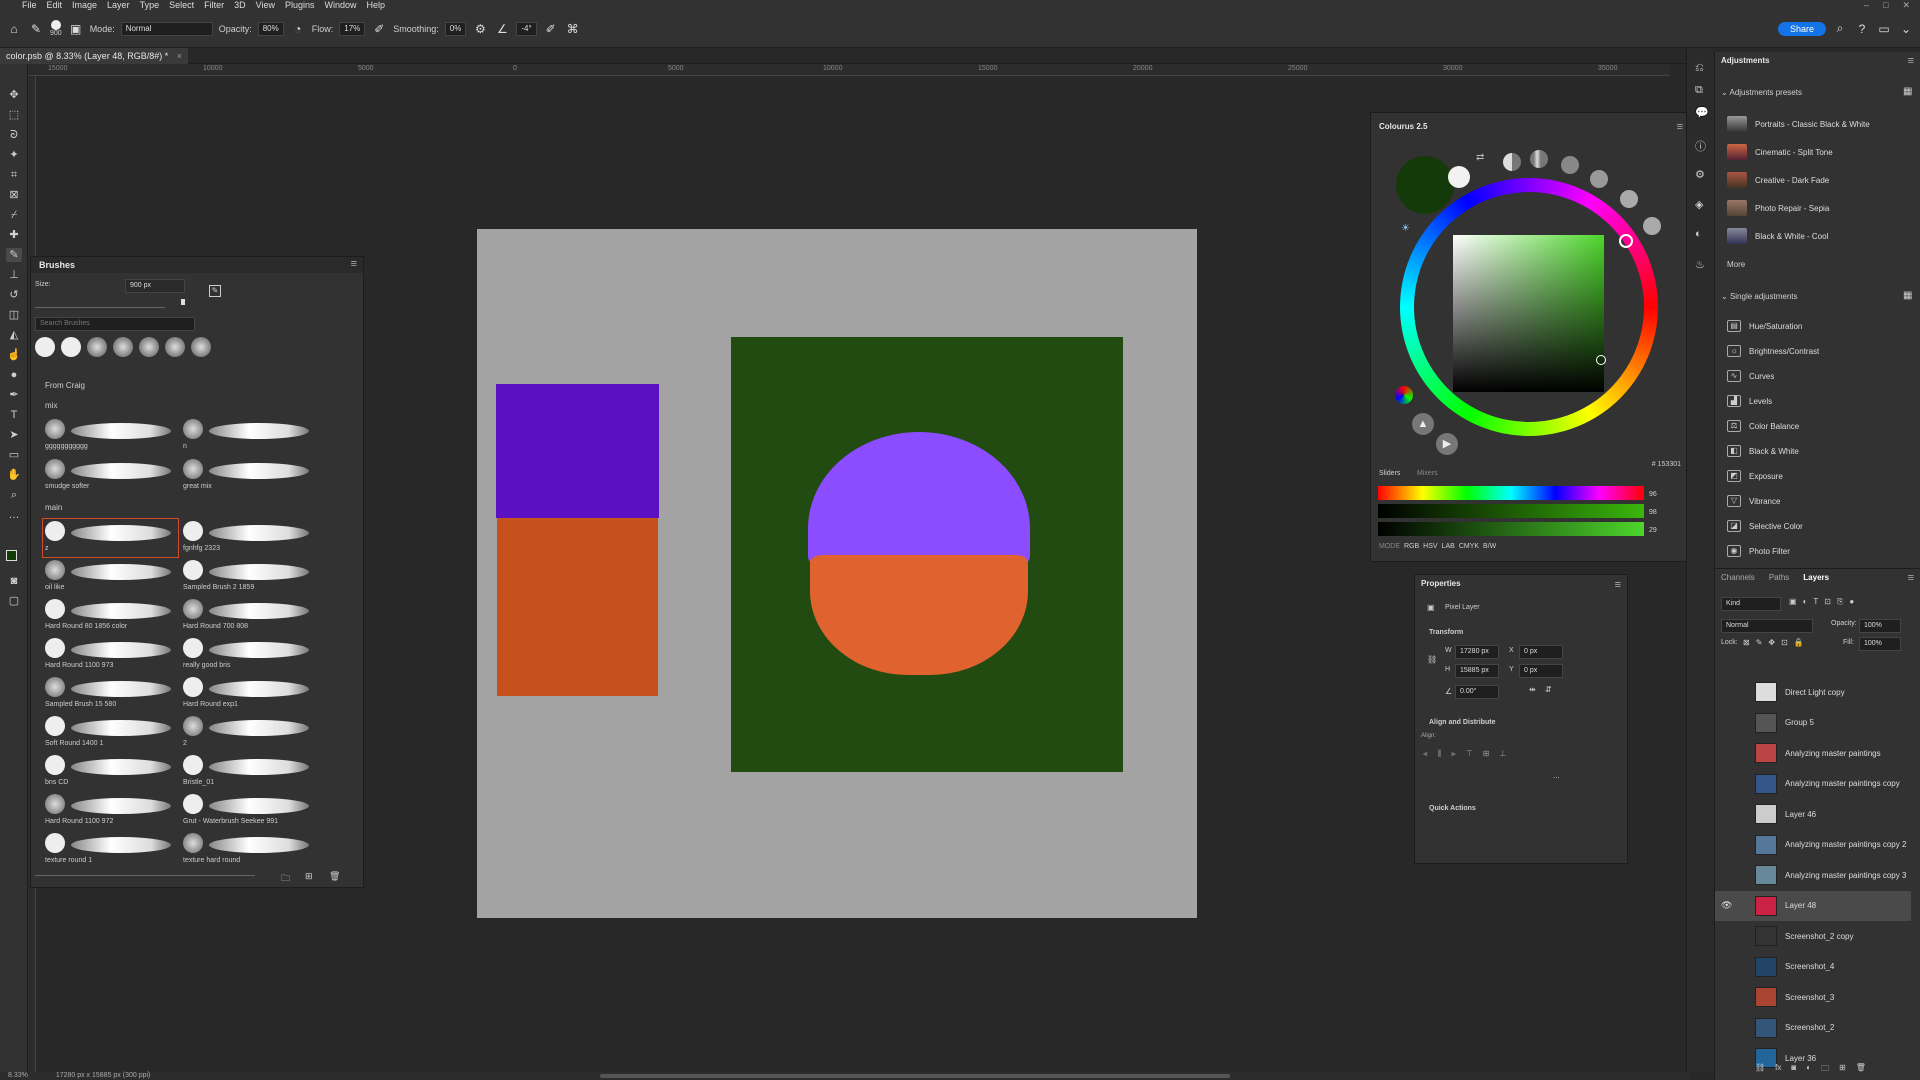 This screenshot has height=1080, width=1920. What do you see at coordinates (1815, 602) in the screenshot?
I see `filter-type-icon: T` at bounding box center [1815, 602].